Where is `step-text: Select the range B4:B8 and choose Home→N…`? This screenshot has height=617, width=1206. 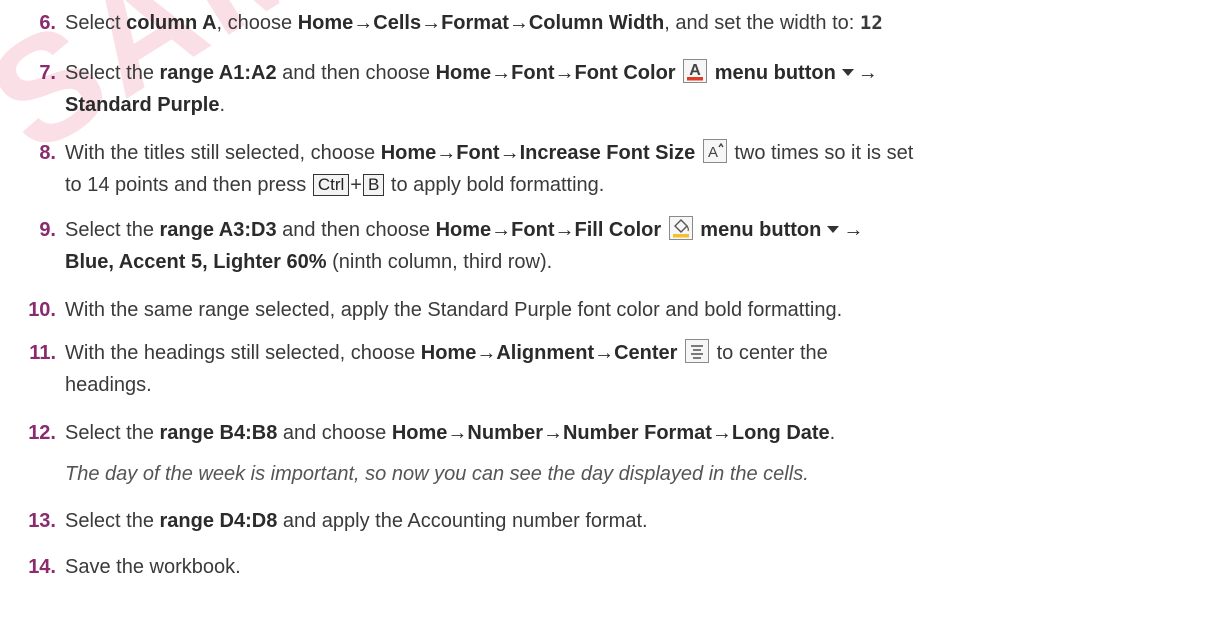
step-text: Select the range B4:B8 and choose Home→N… is located at coordinates (450, 433).